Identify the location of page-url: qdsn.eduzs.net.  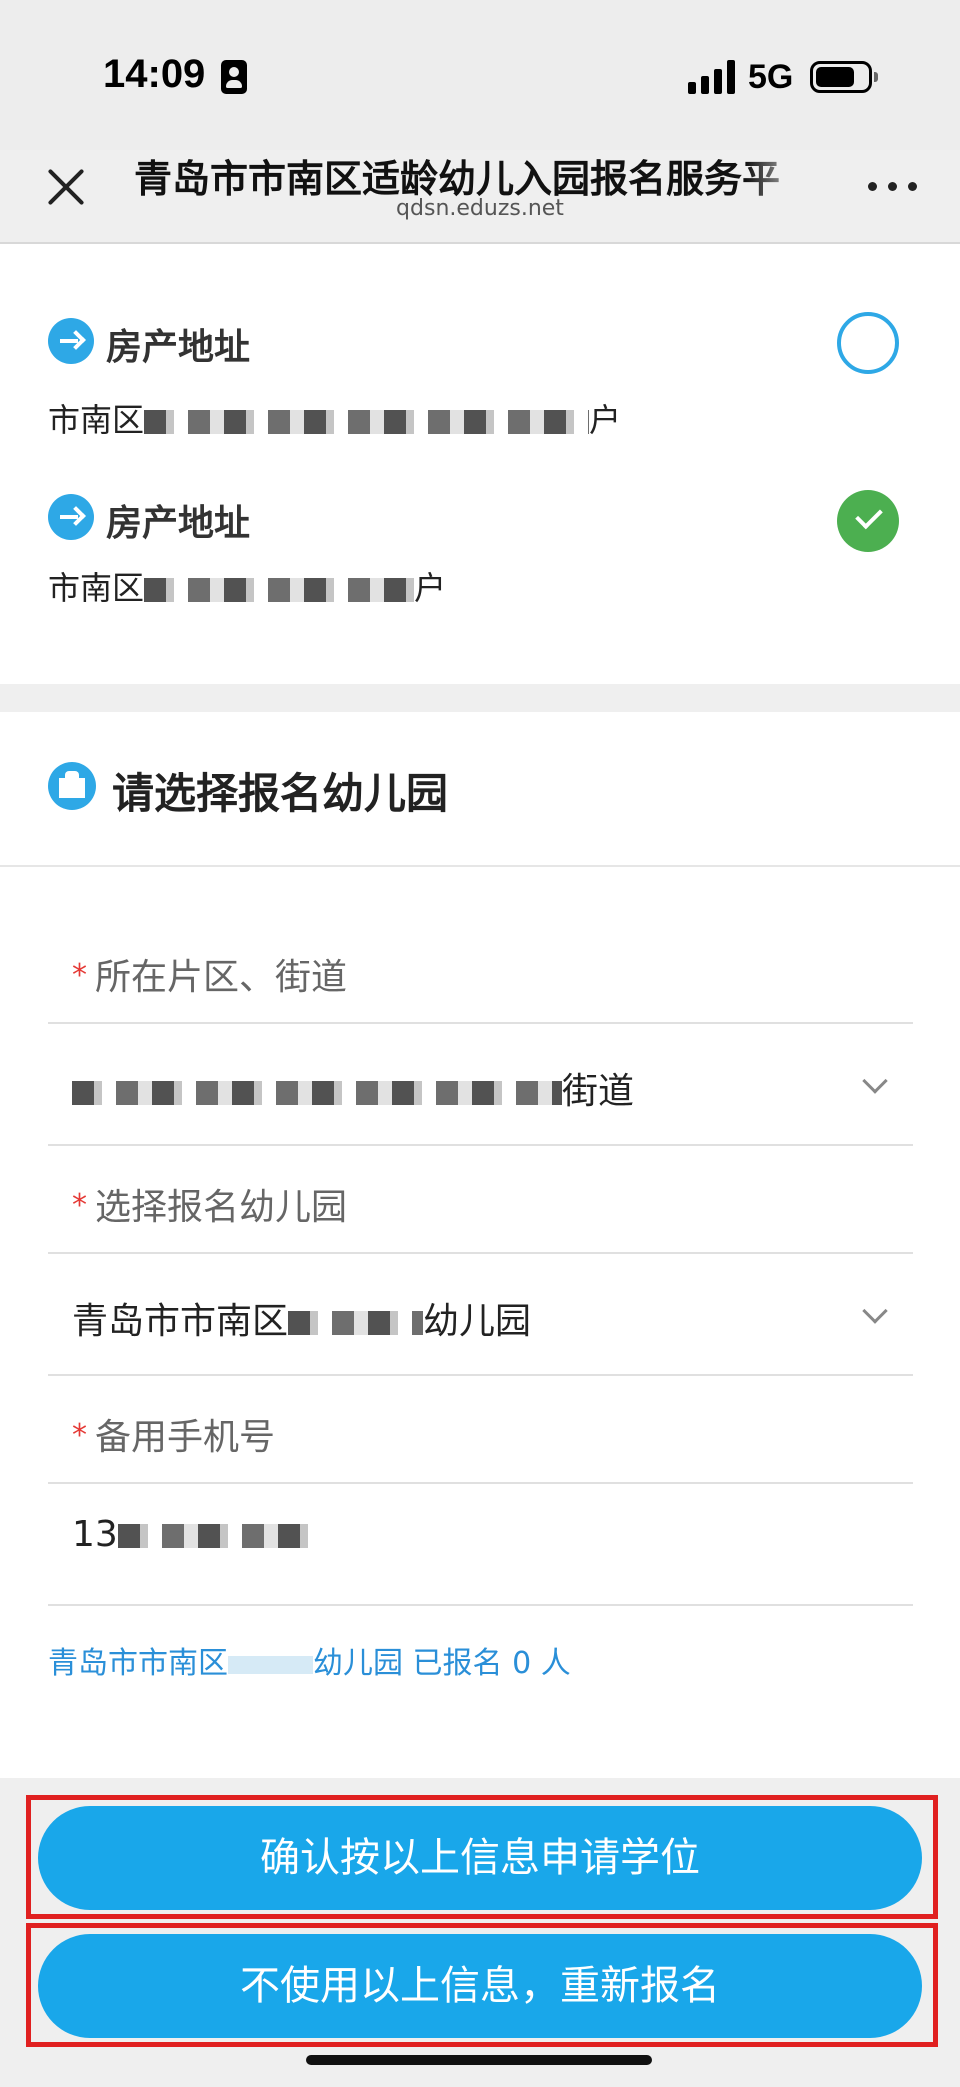
(480, 208).